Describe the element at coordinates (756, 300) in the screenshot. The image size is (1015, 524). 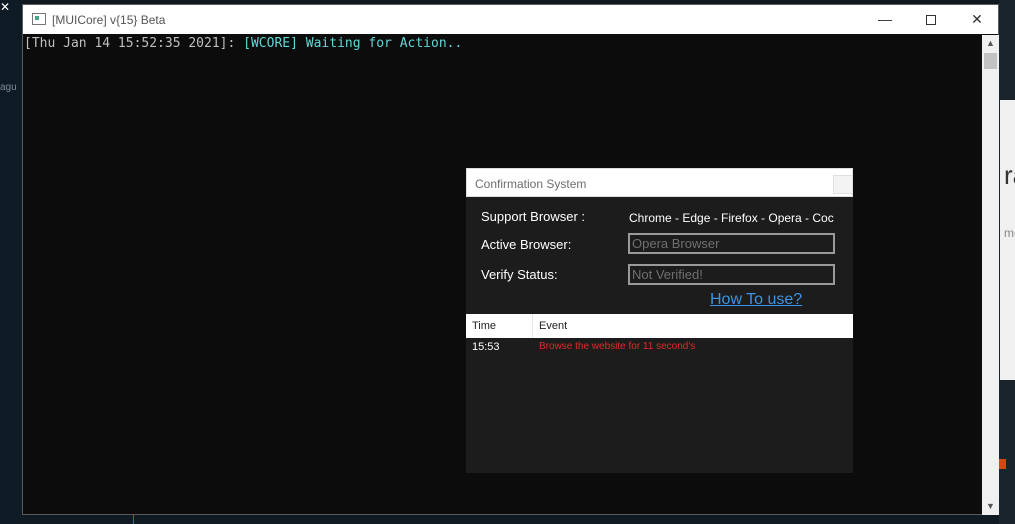
I see `how-to-use-link: How To use?` at that location.